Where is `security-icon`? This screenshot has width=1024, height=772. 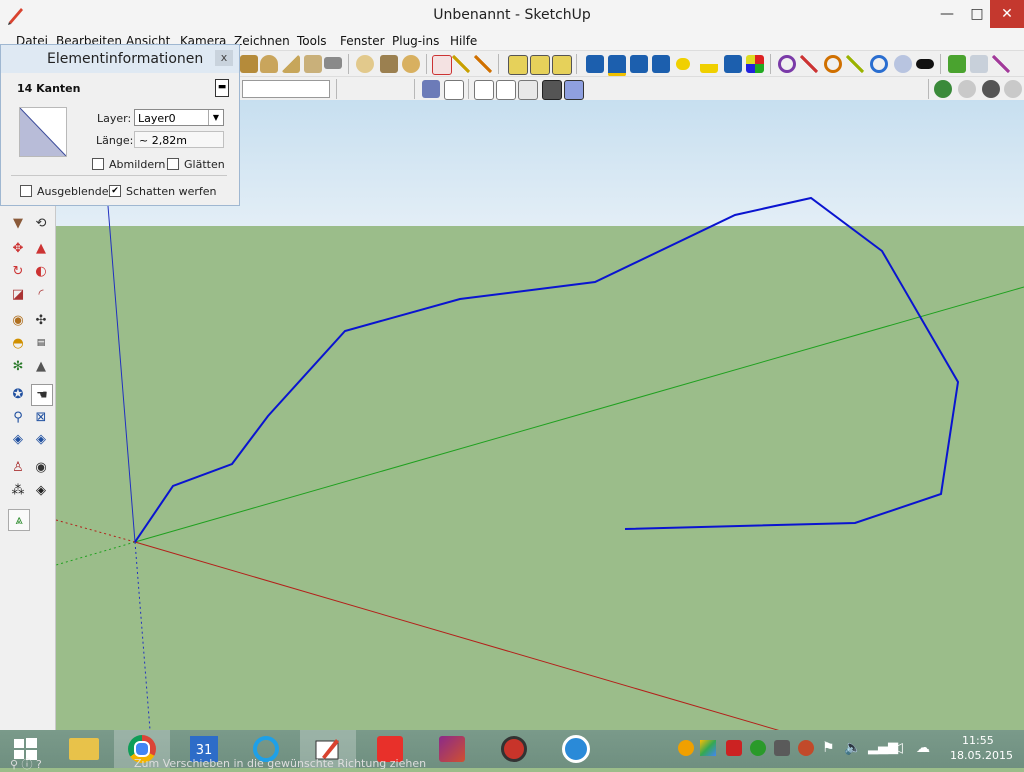 security-icon is located at coordinates (758, 748).